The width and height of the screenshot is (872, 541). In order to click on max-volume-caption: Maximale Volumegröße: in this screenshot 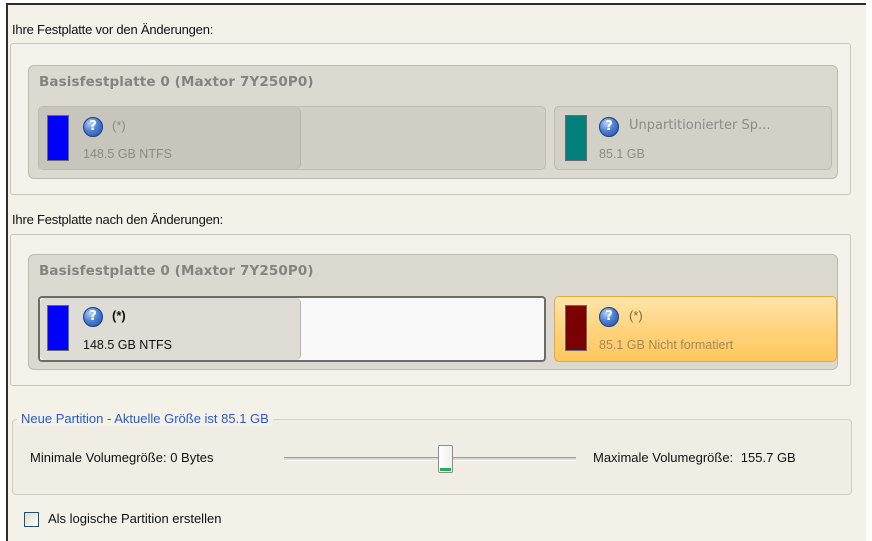, I will do `click(663, 457)`.